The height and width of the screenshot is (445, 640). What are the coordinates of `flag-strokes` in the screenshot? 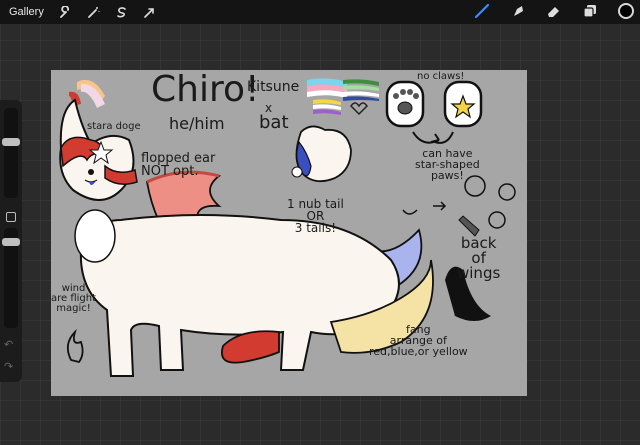 It's located at (343, 97).